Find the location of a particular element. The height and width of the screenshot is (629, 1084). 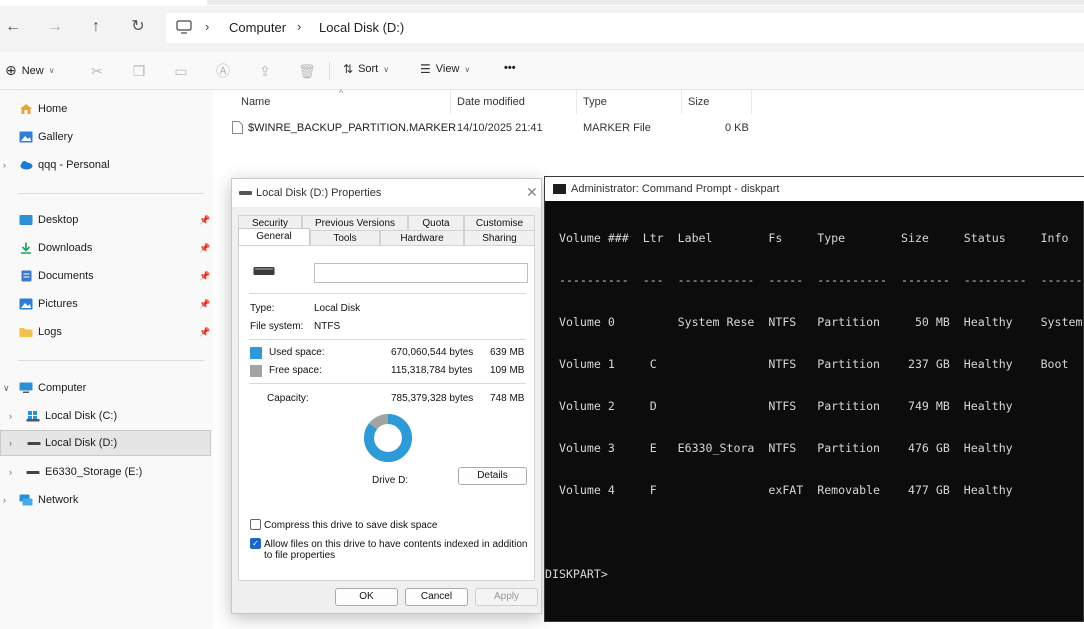

free-space-label: Free space: is located at coordinates (295, 370).